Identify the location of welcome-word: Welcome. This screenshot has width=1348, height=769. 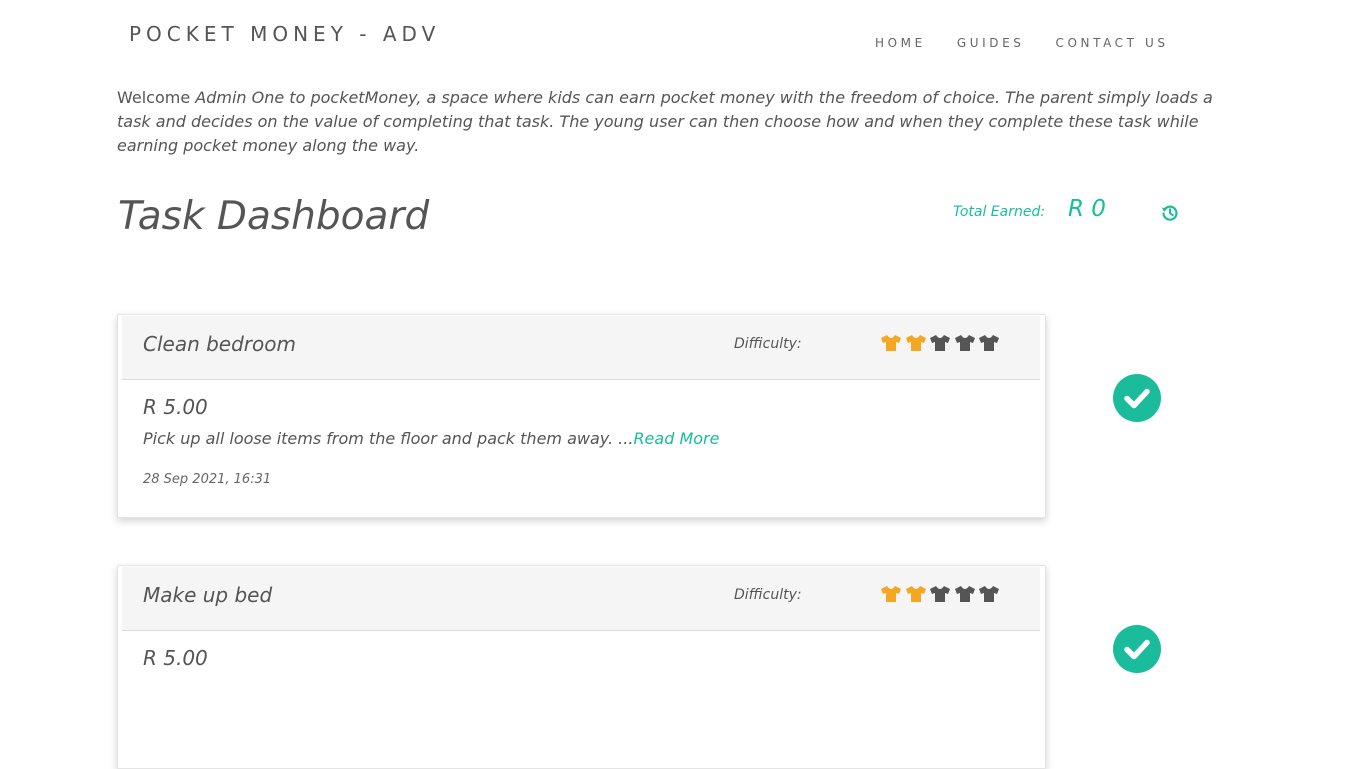
(156, 97).